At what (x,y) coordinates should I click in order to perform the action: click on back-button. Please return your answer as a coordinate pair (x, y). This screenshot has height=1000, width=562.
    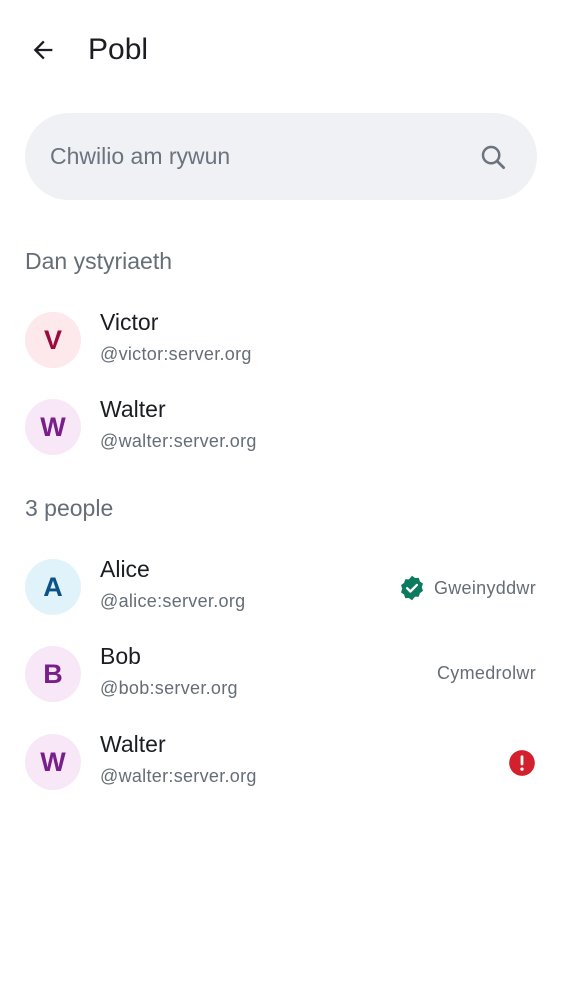
    Looking at the image, I should click on (43, 50).